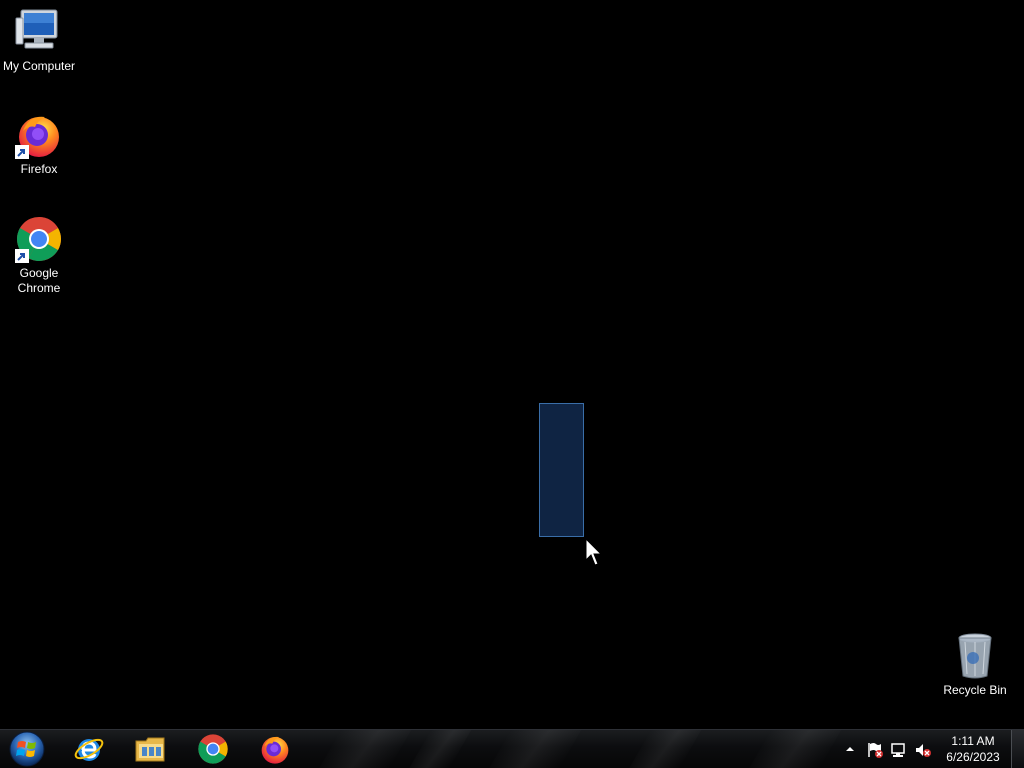 The height and width of the screenshot is (768, 1024). Describe the element at coordinates (850, 749) in the screenshot. I see `show-hidden-icons-arrow` at that location.